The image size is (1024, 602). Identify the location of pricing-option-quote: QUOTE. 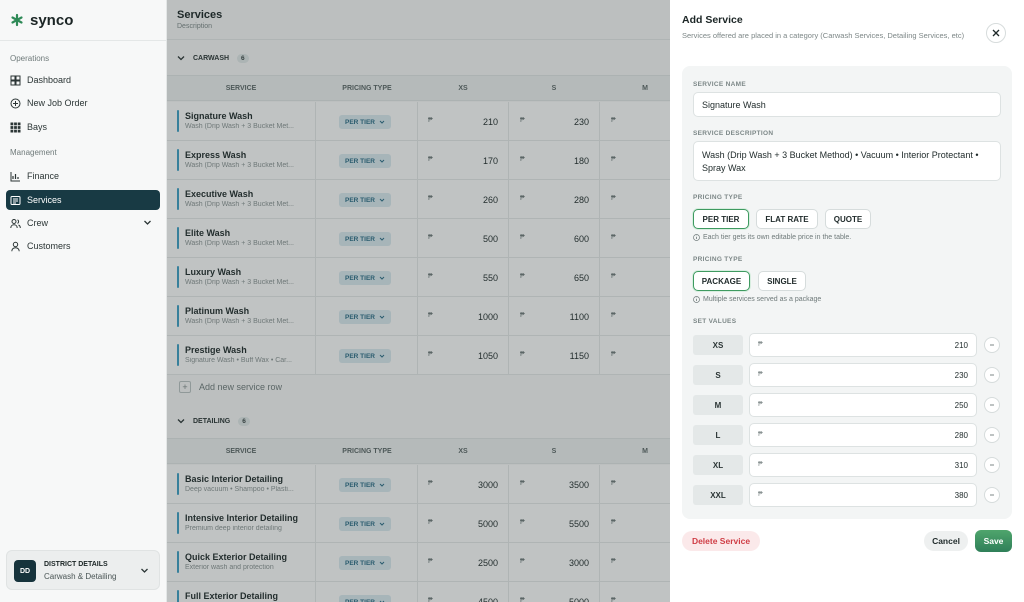
(848, 219).